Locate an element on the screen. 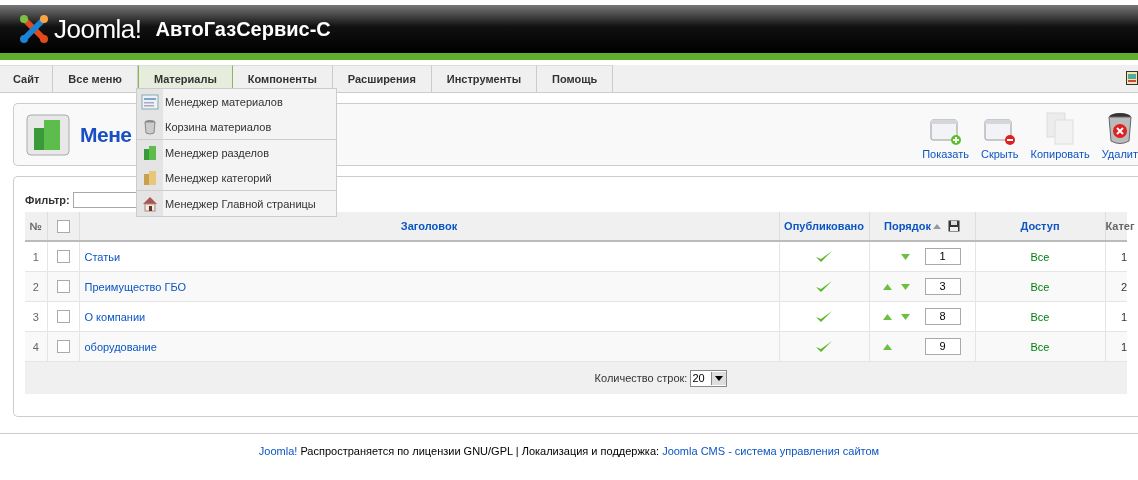  house-icon is located at coordinates (150, 203).